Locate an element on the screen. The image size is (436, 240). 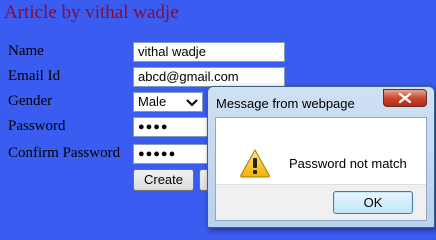
dialog-message: Password not match is located at coordinates (348, 163).